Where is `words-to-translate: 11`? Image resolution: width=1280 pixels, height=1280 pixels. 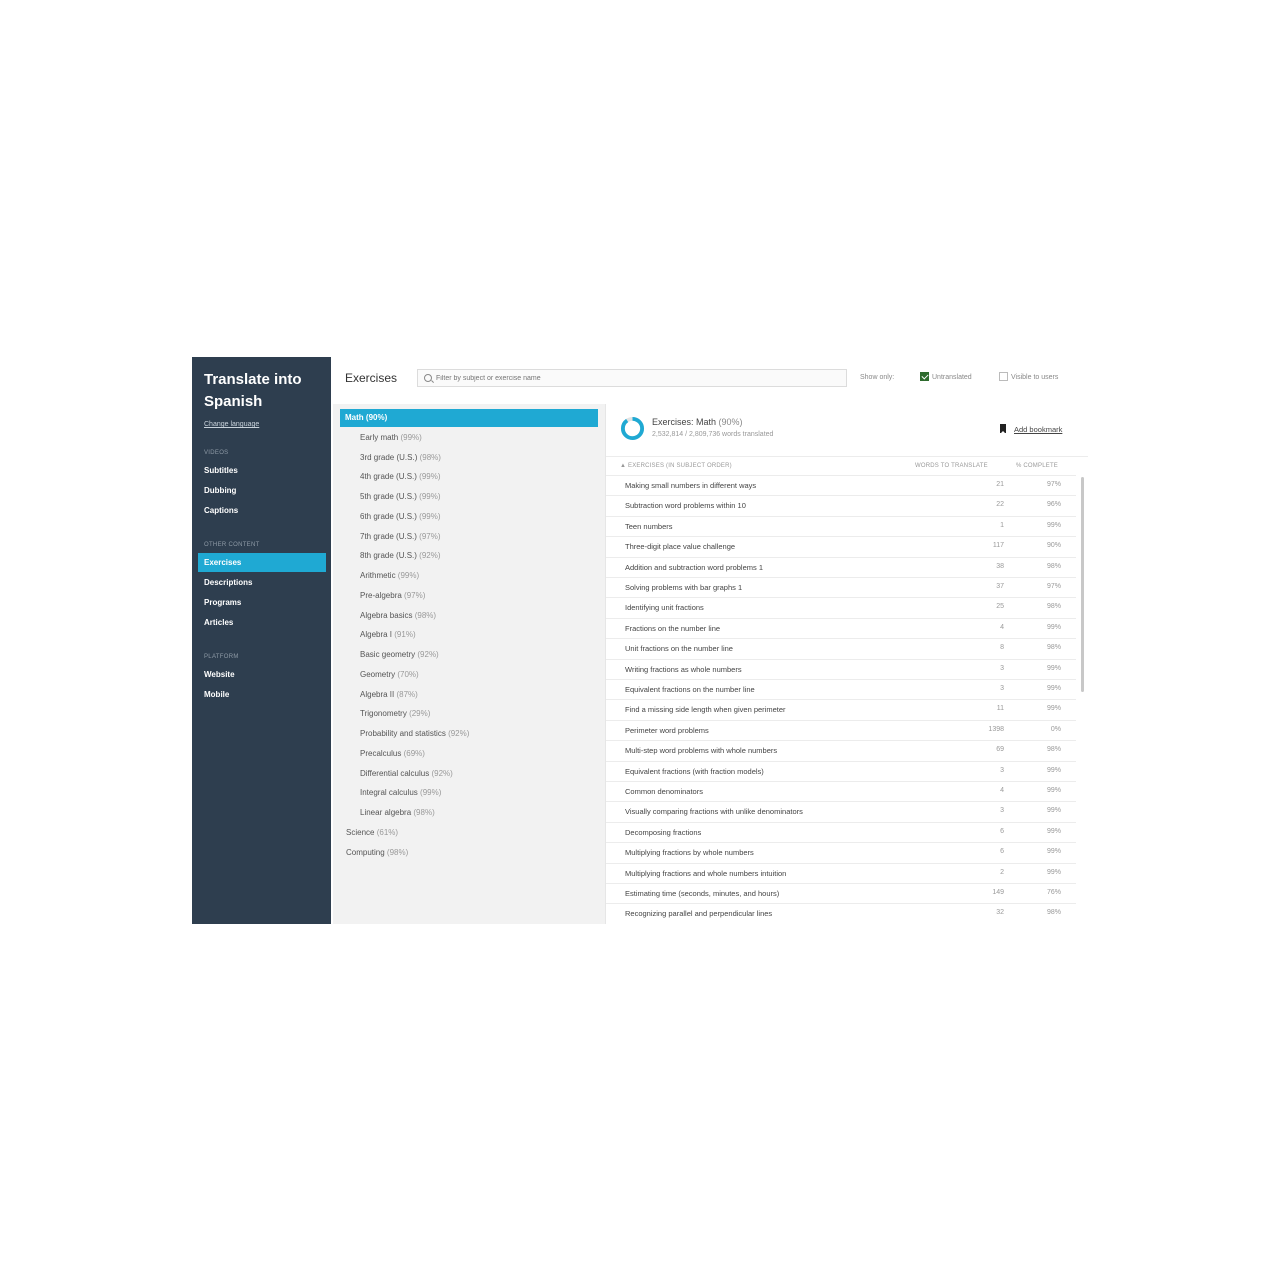 words-to-translate: 11 is located at coordinates (1000, 709).